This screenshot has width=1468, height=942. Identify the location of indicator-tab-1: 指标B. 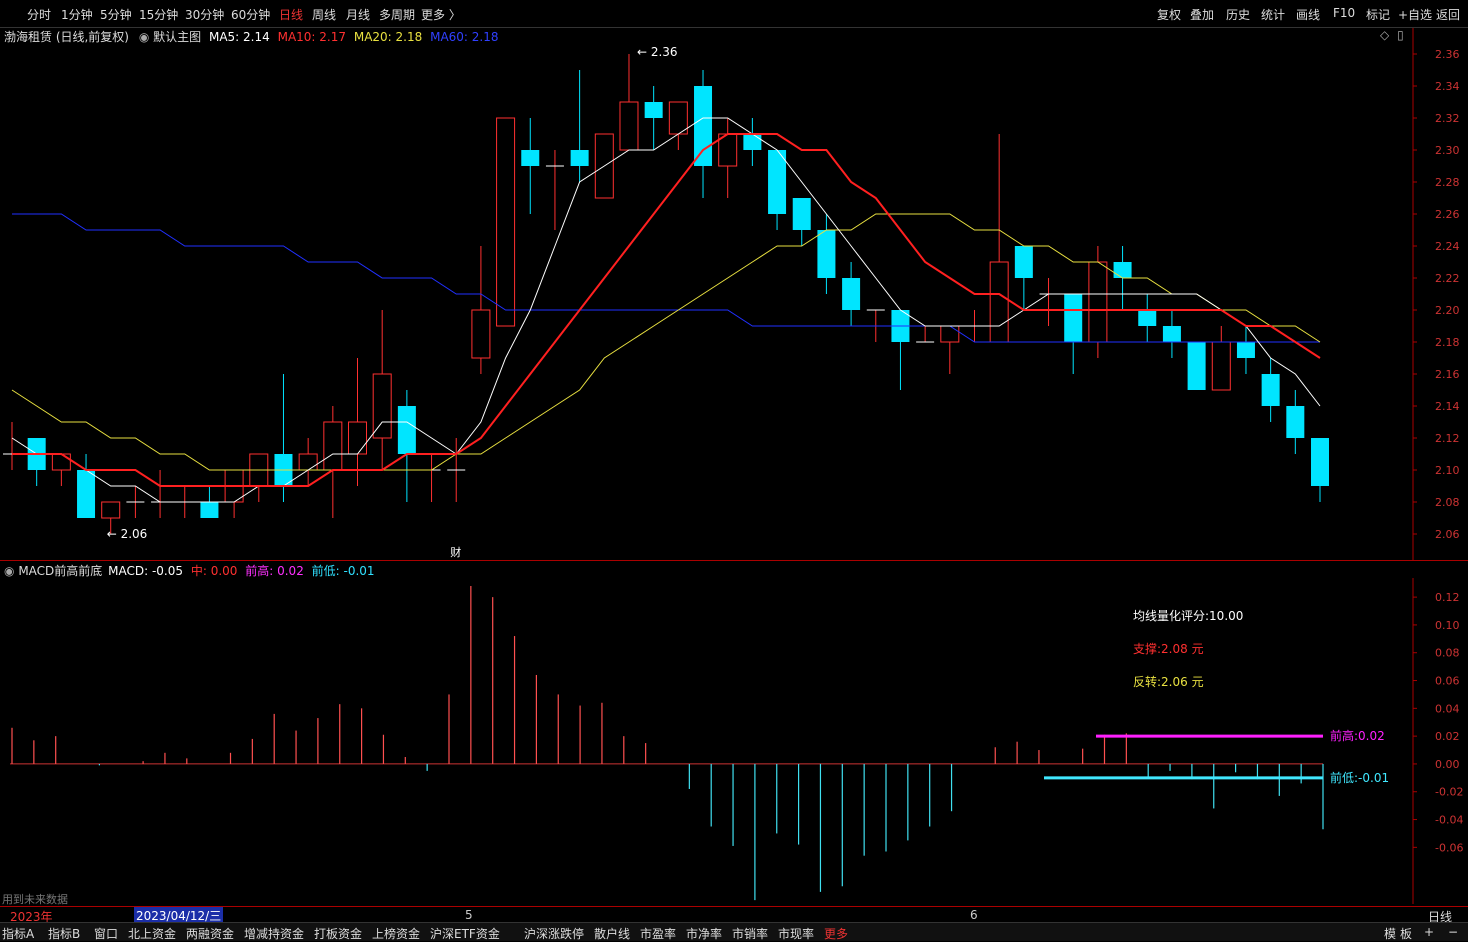
(64, 933).